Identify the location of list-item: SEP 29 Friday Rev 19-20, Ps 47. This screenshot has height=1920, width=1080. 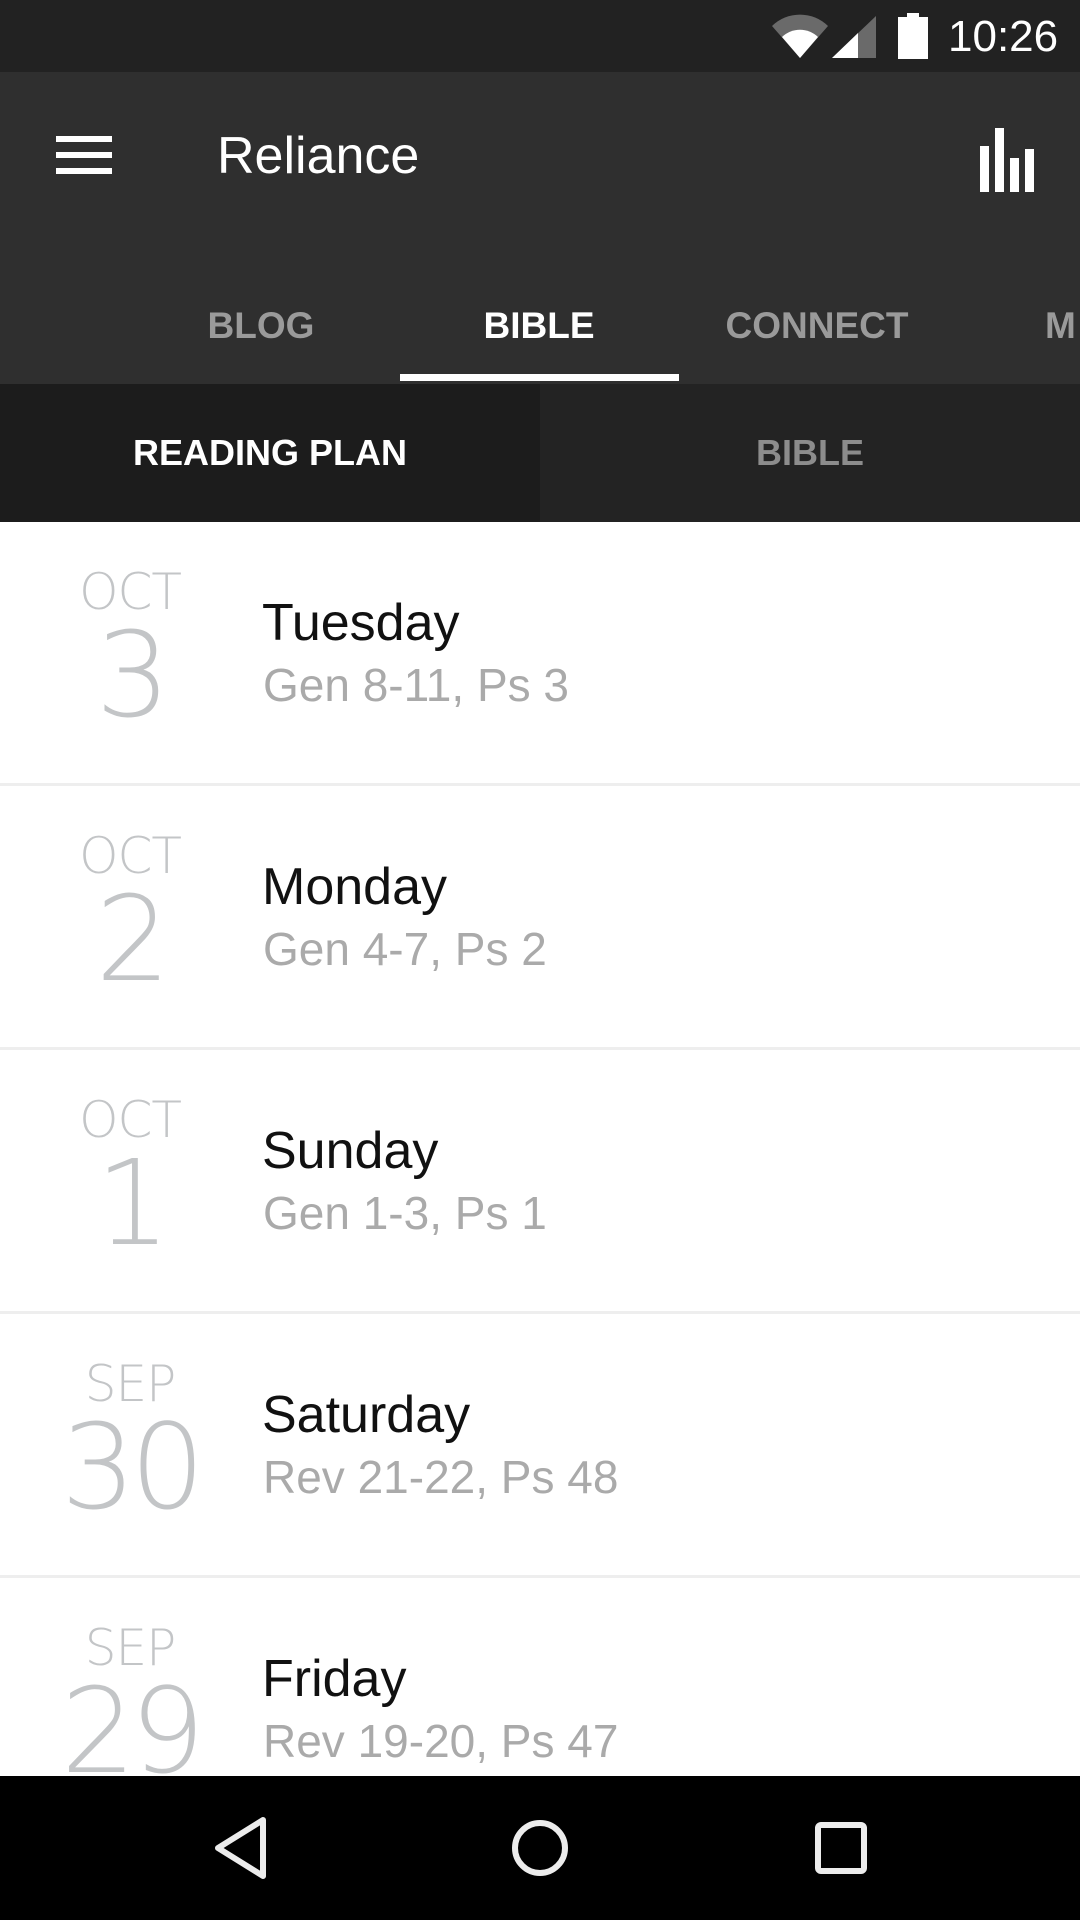
(540, 1677).